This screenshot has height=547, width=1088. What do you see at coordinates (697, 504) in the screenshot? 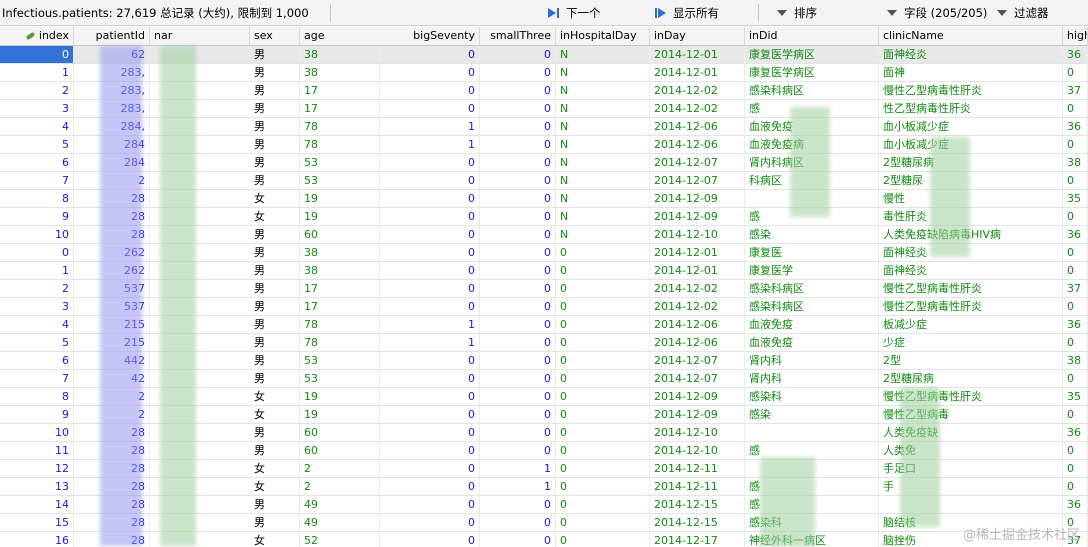
I see `cell-inday: 2014-12-15` at bounding box center [697, 504].